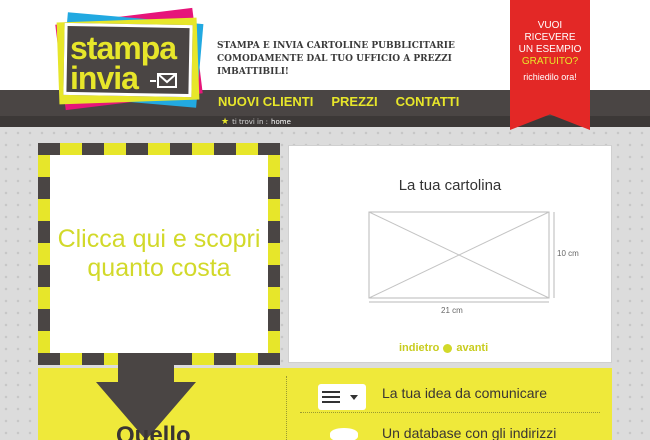 The height and width of the screenshot is (440, 650). Describe the element at coordinates (550, 49) in the screenshot. I see `ribbon-line3: UN ESEMPIO` at that location.